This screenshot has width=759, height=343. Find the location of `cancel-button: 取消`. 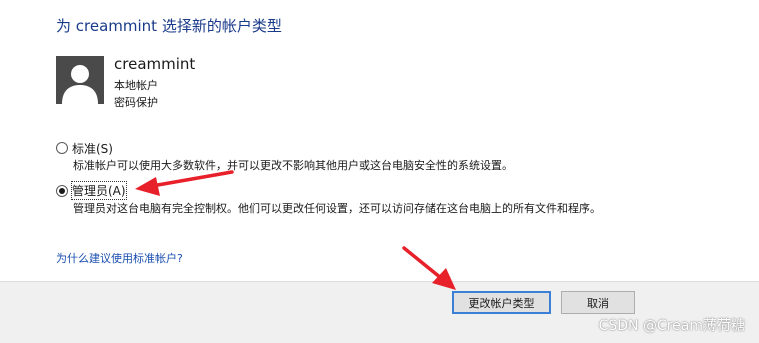

cancel-button: 取消 is located at coordinates (598, 302).